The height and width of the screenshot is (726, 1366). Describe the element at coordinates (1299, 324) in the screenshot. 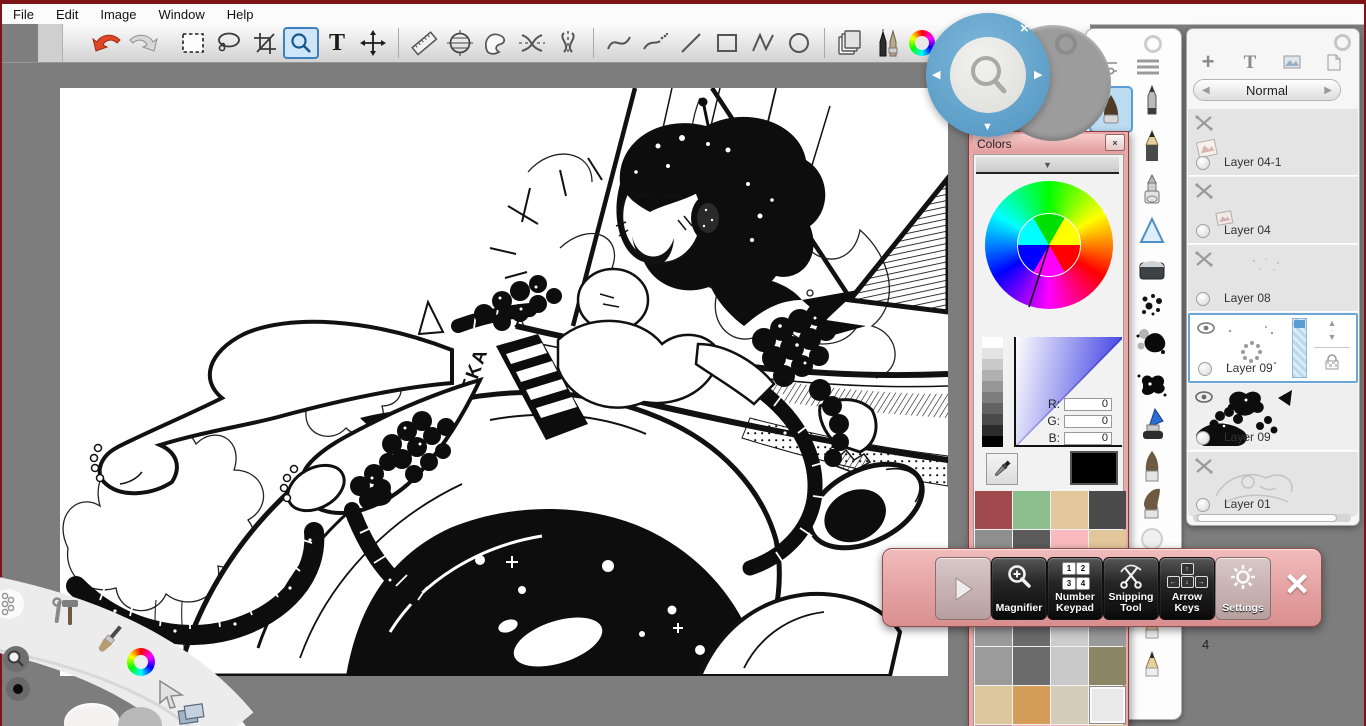

I see `opacity-slider-thumb` at that location.